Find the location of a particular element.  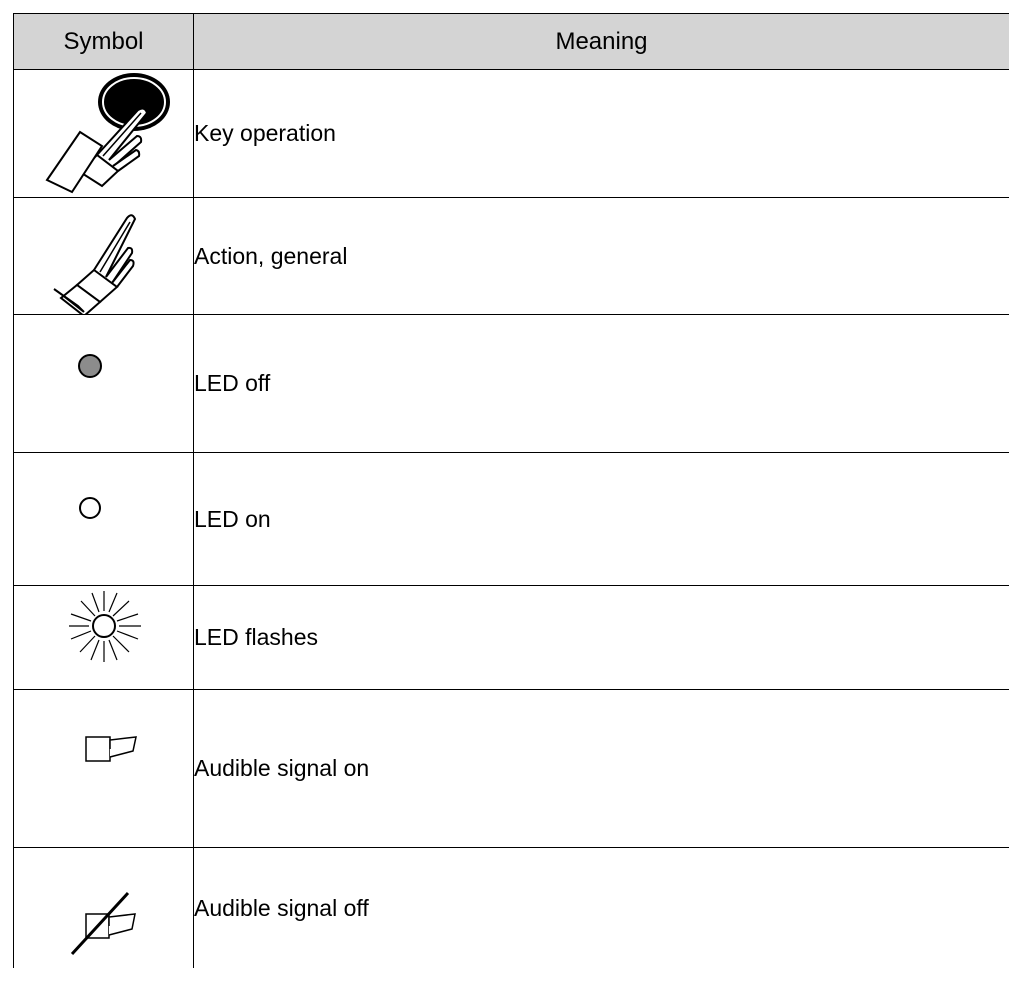

meaning-cell: LED off is located at coordinates (601, 383).